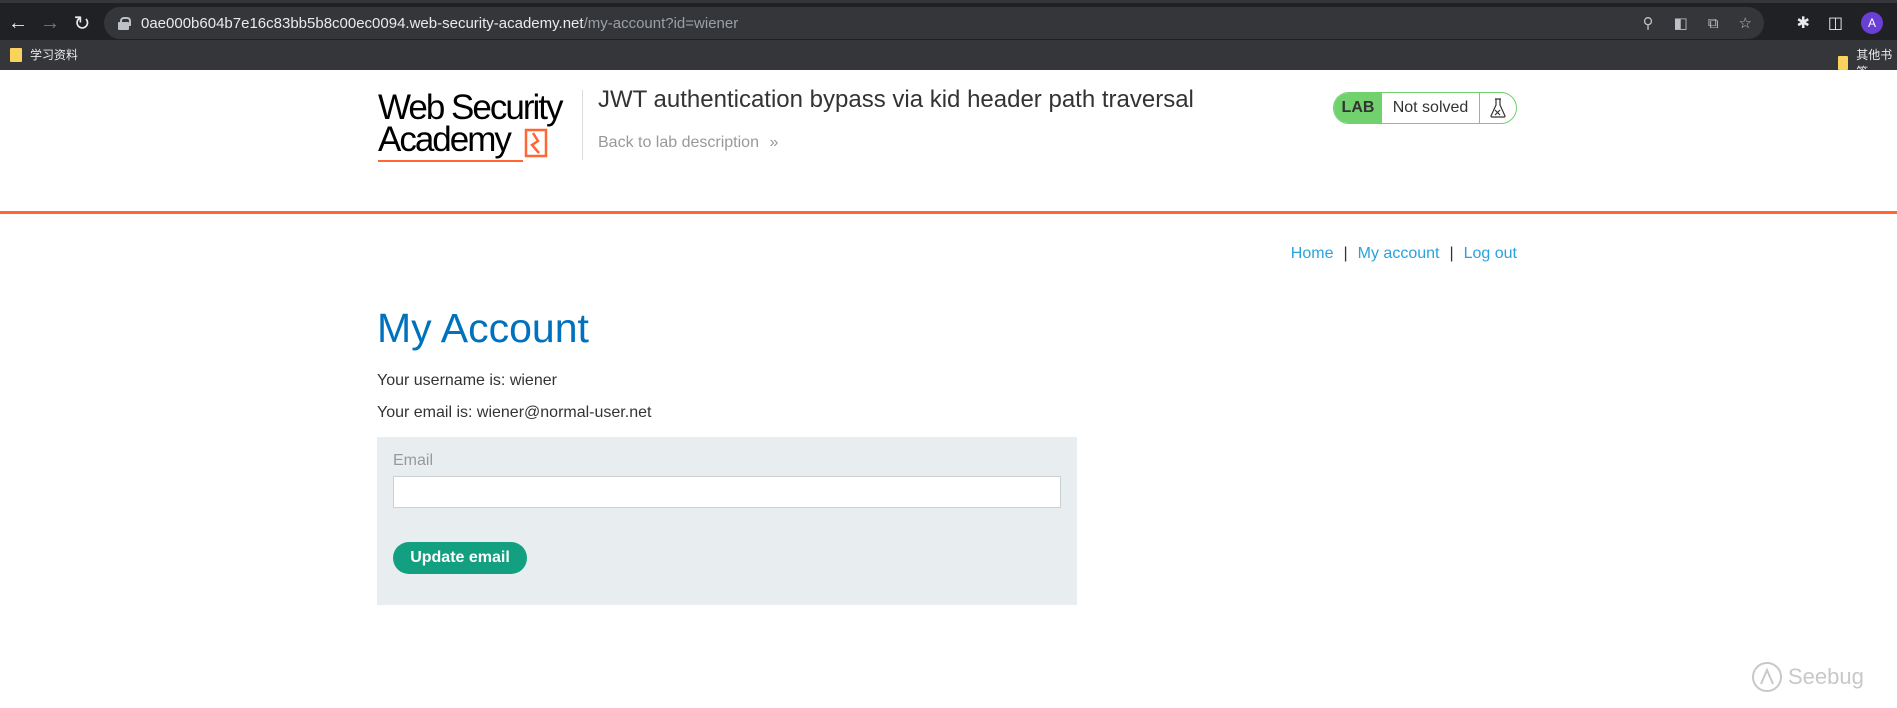  Describe the element at coordinates (514, 412) in the screenshot. I see `email-text: Your email is: wiener@normal-user.net` at that location.